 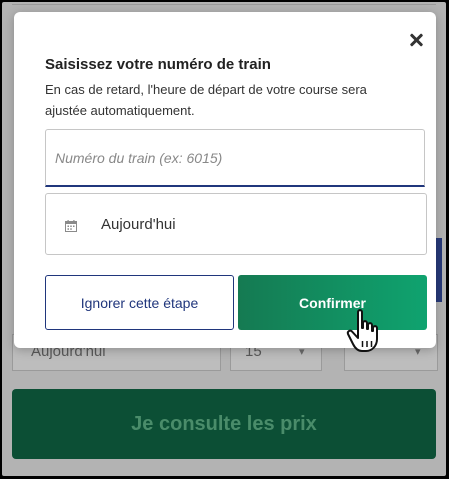 I want to click on background-divider, so click(x=224, y=4).